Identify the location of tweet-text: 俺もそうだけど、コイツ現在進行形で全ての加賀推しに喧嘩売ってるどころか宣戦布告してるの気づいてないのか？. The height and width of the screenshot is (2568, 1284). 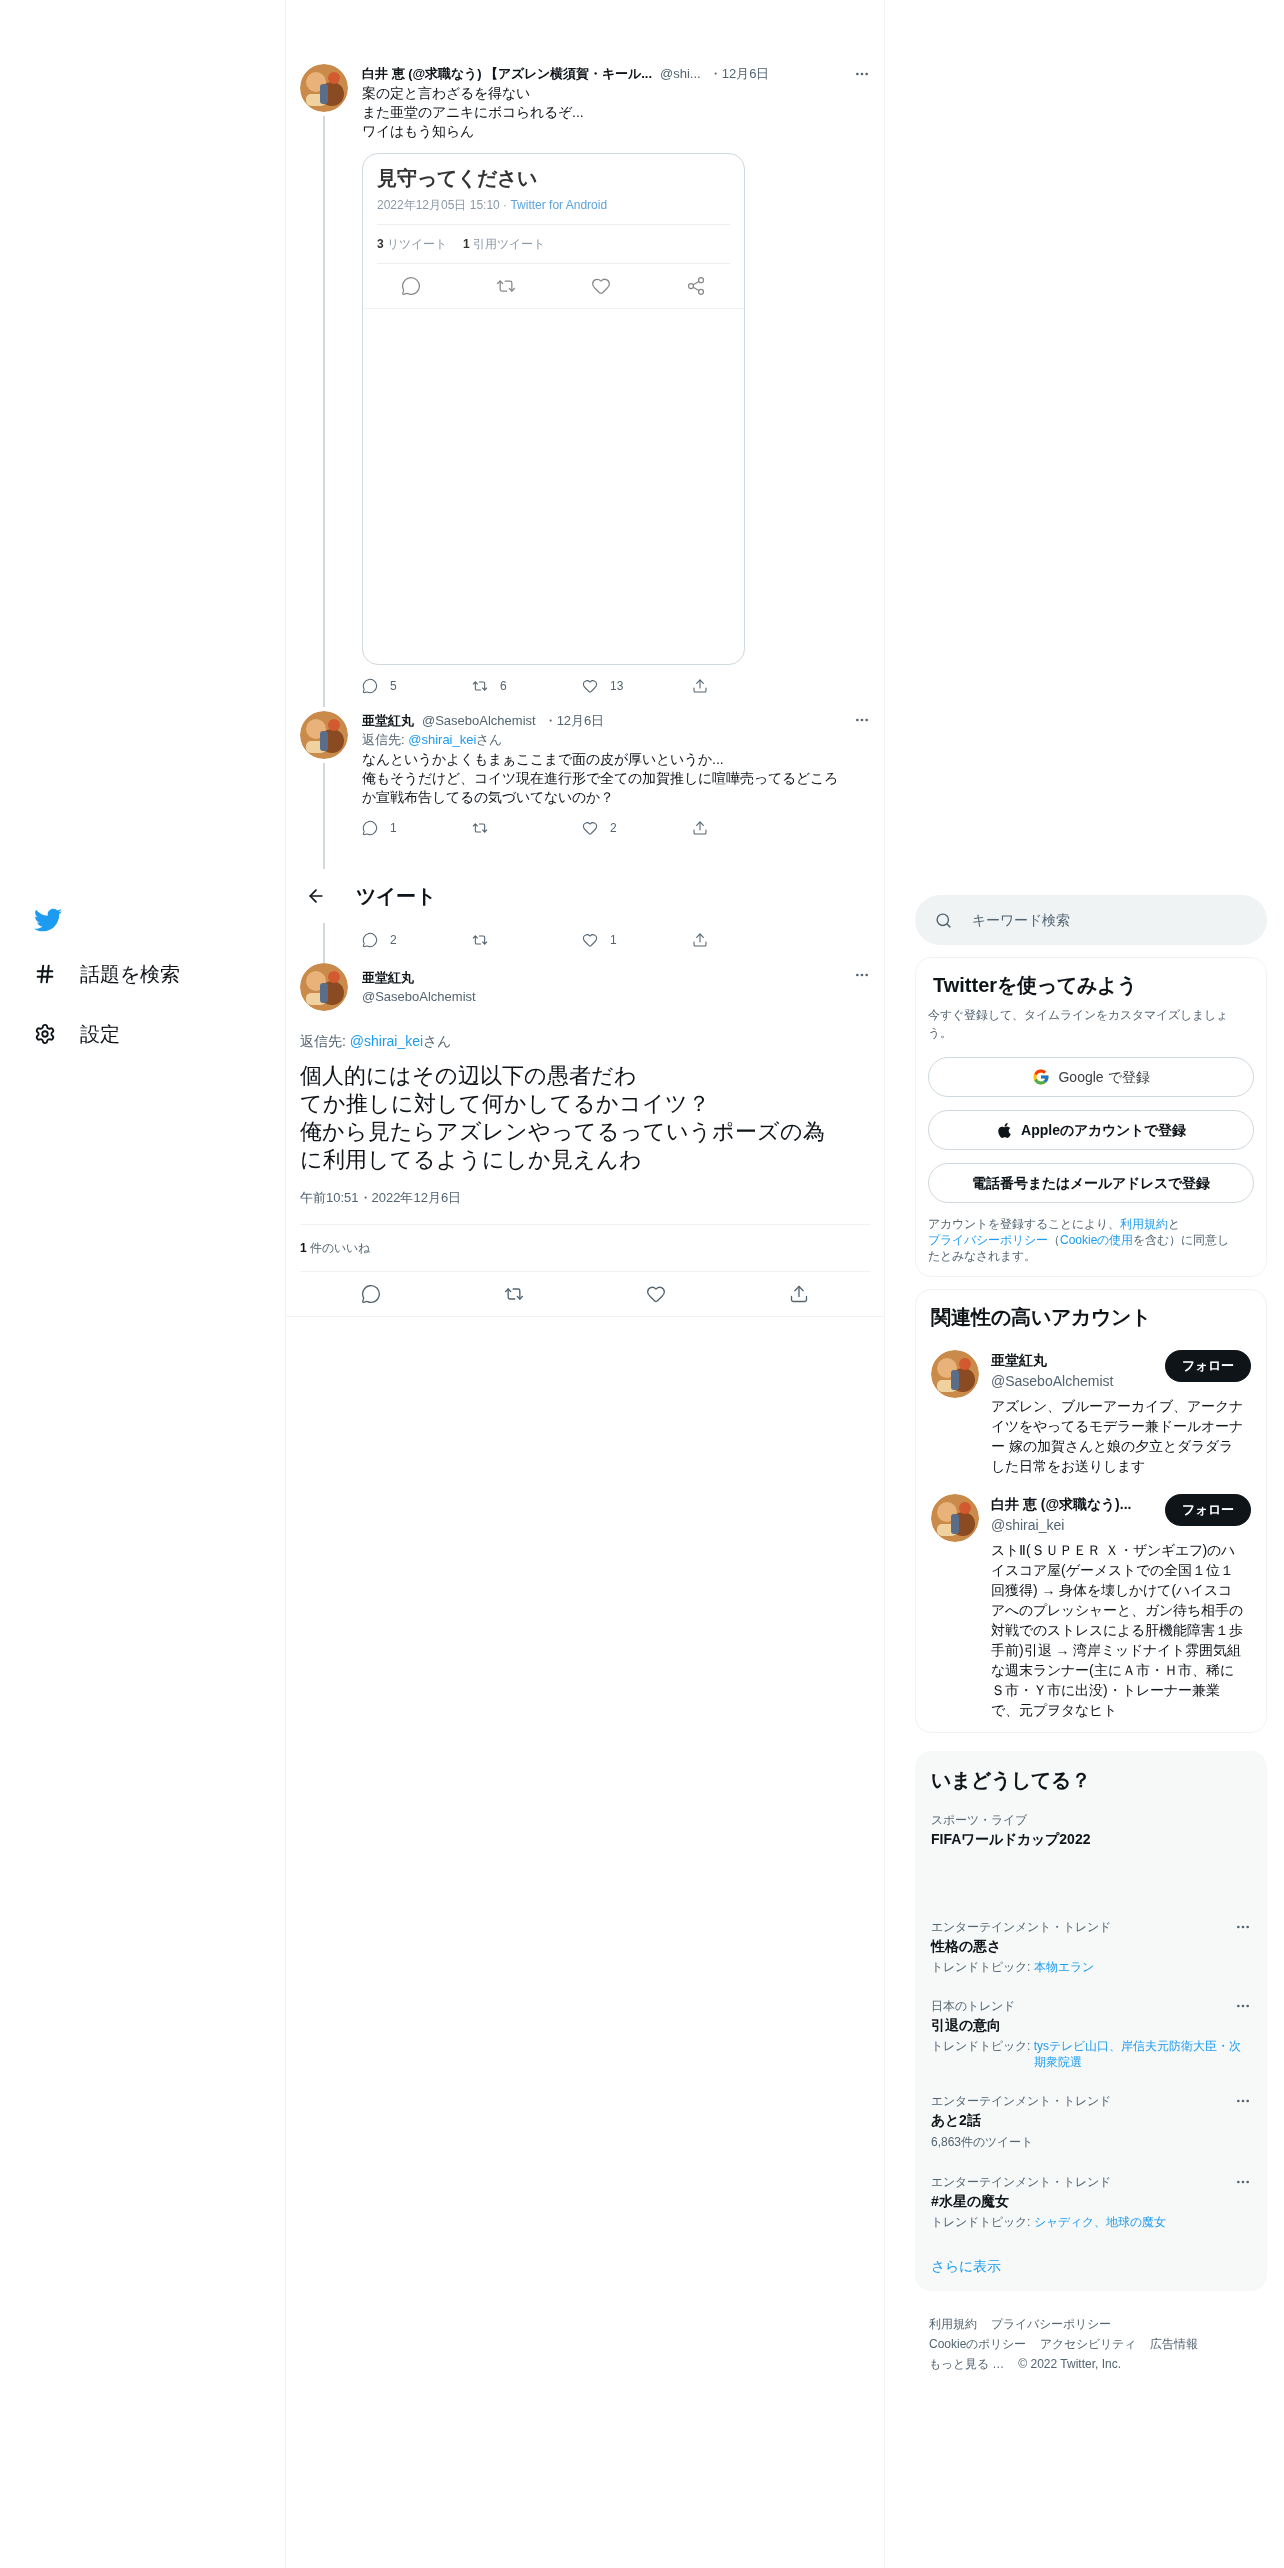
(600, 788).